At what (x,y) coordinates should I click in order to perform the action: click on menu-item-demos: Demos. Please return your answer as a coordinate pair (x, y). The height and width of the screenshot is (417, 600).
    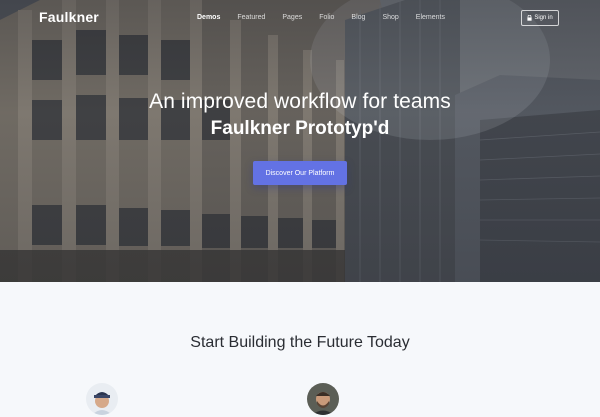
    Looking at the image, I should click on (208, 17).